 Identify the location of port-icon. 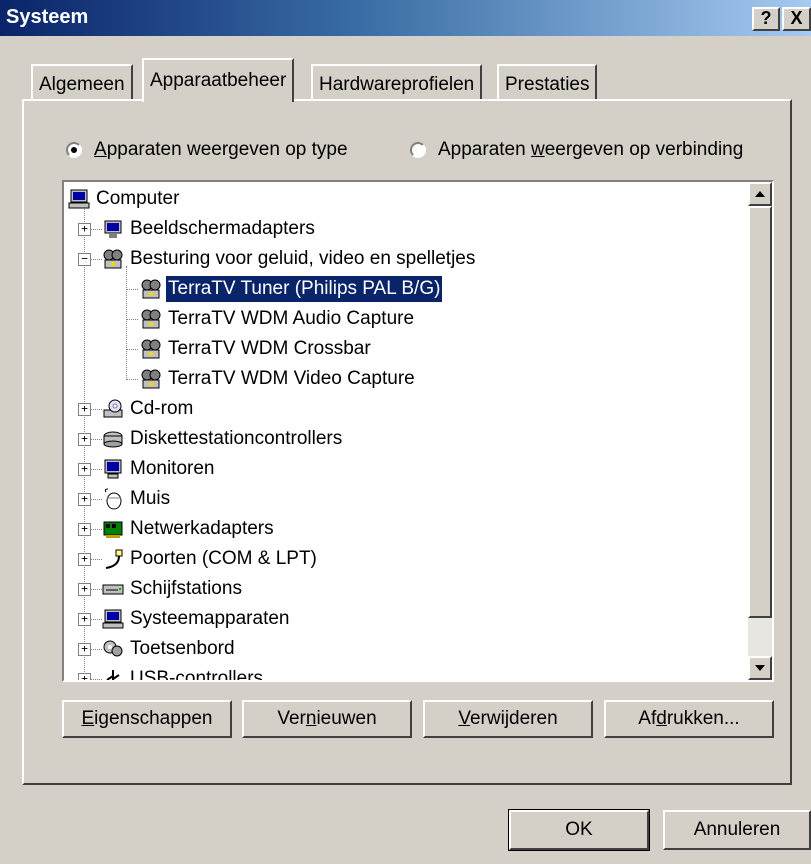
(114, 559).